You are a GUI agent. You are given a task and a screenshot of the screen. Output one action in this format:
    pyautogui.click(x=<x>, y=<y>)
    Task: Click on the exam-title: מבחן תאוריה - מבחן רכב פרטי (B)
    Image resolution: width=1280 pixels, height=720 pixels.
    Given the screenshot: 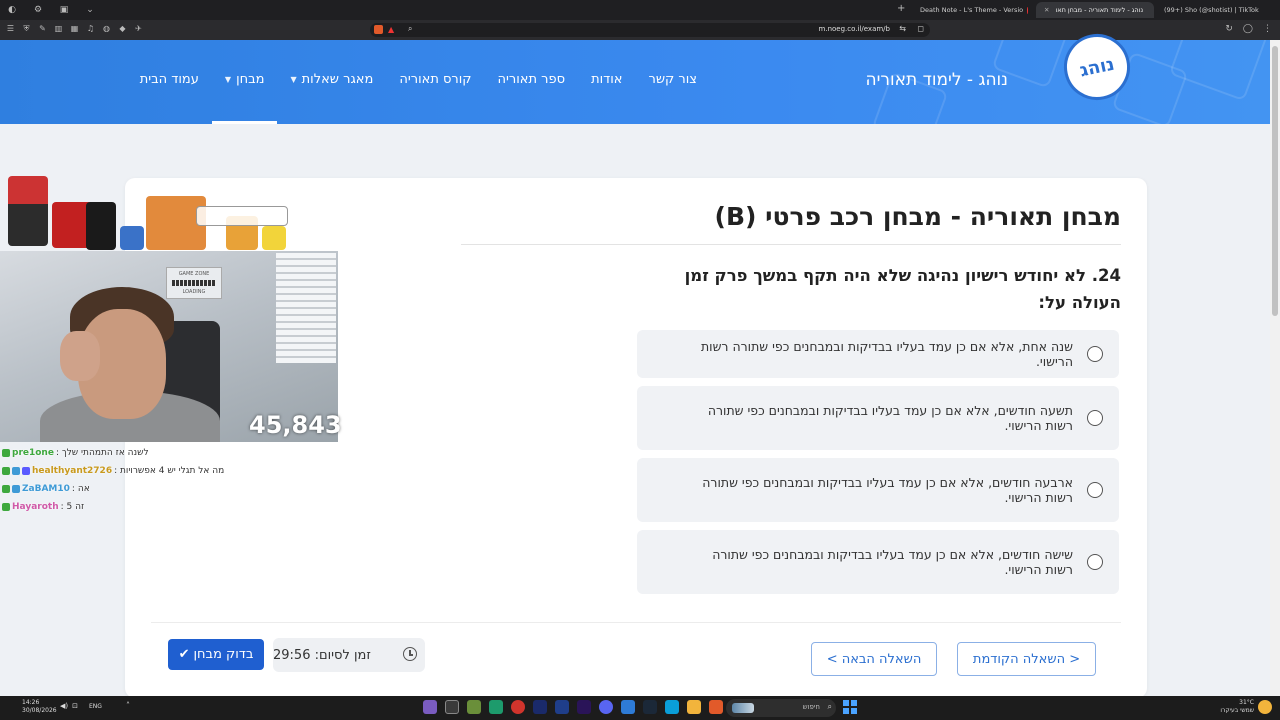 What is the action you would take?
    pyautogui.click(x=917, y=216)
    